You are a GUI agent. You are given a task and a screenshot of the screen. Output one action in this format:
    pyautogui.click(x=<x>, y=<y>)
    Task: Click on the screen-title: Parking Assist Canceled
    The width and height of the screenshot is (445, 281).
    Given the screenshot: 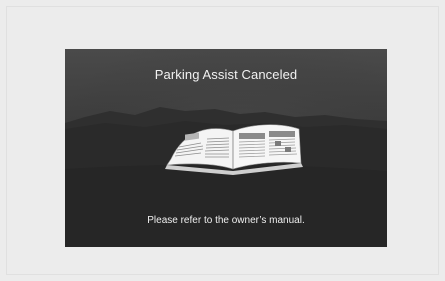 What is the action you would take?
    pyautogui.click(x=226, y=74)
    